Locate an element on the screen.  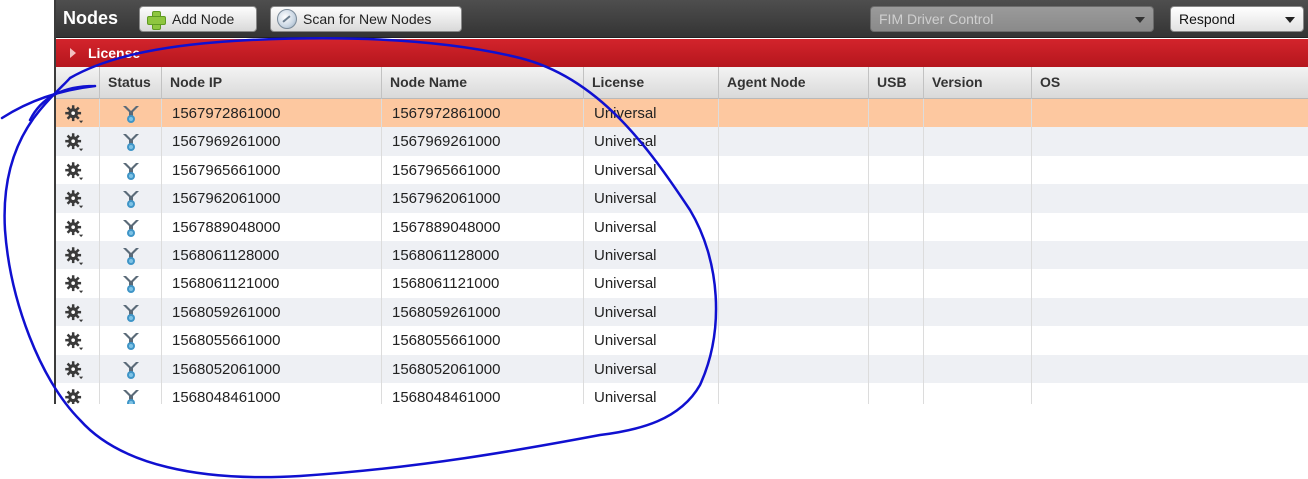
column-header-os: OS is located at coordinates (1169, 83).